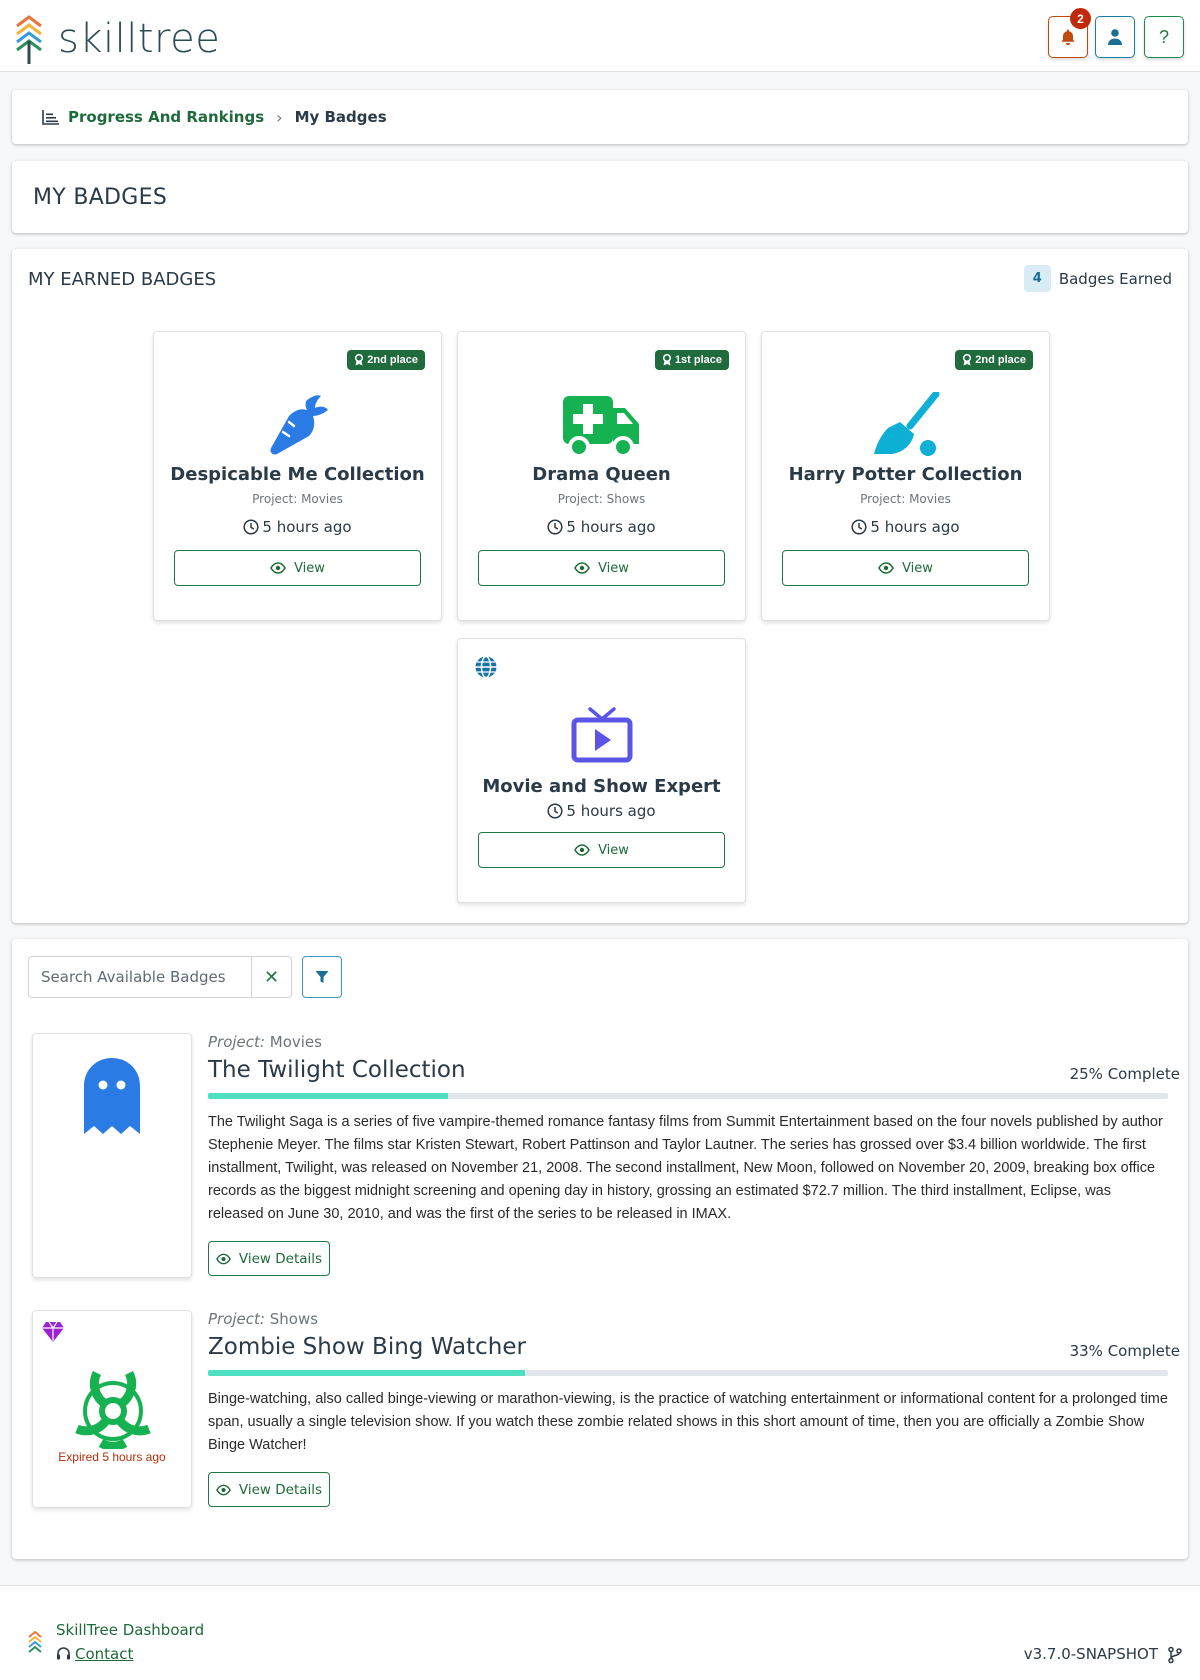 The image size is (1200, 1680). Describe the element at coordinates (265, 1042) in the screenshot. I see `badge-project-line: Project: Movies` at that location.